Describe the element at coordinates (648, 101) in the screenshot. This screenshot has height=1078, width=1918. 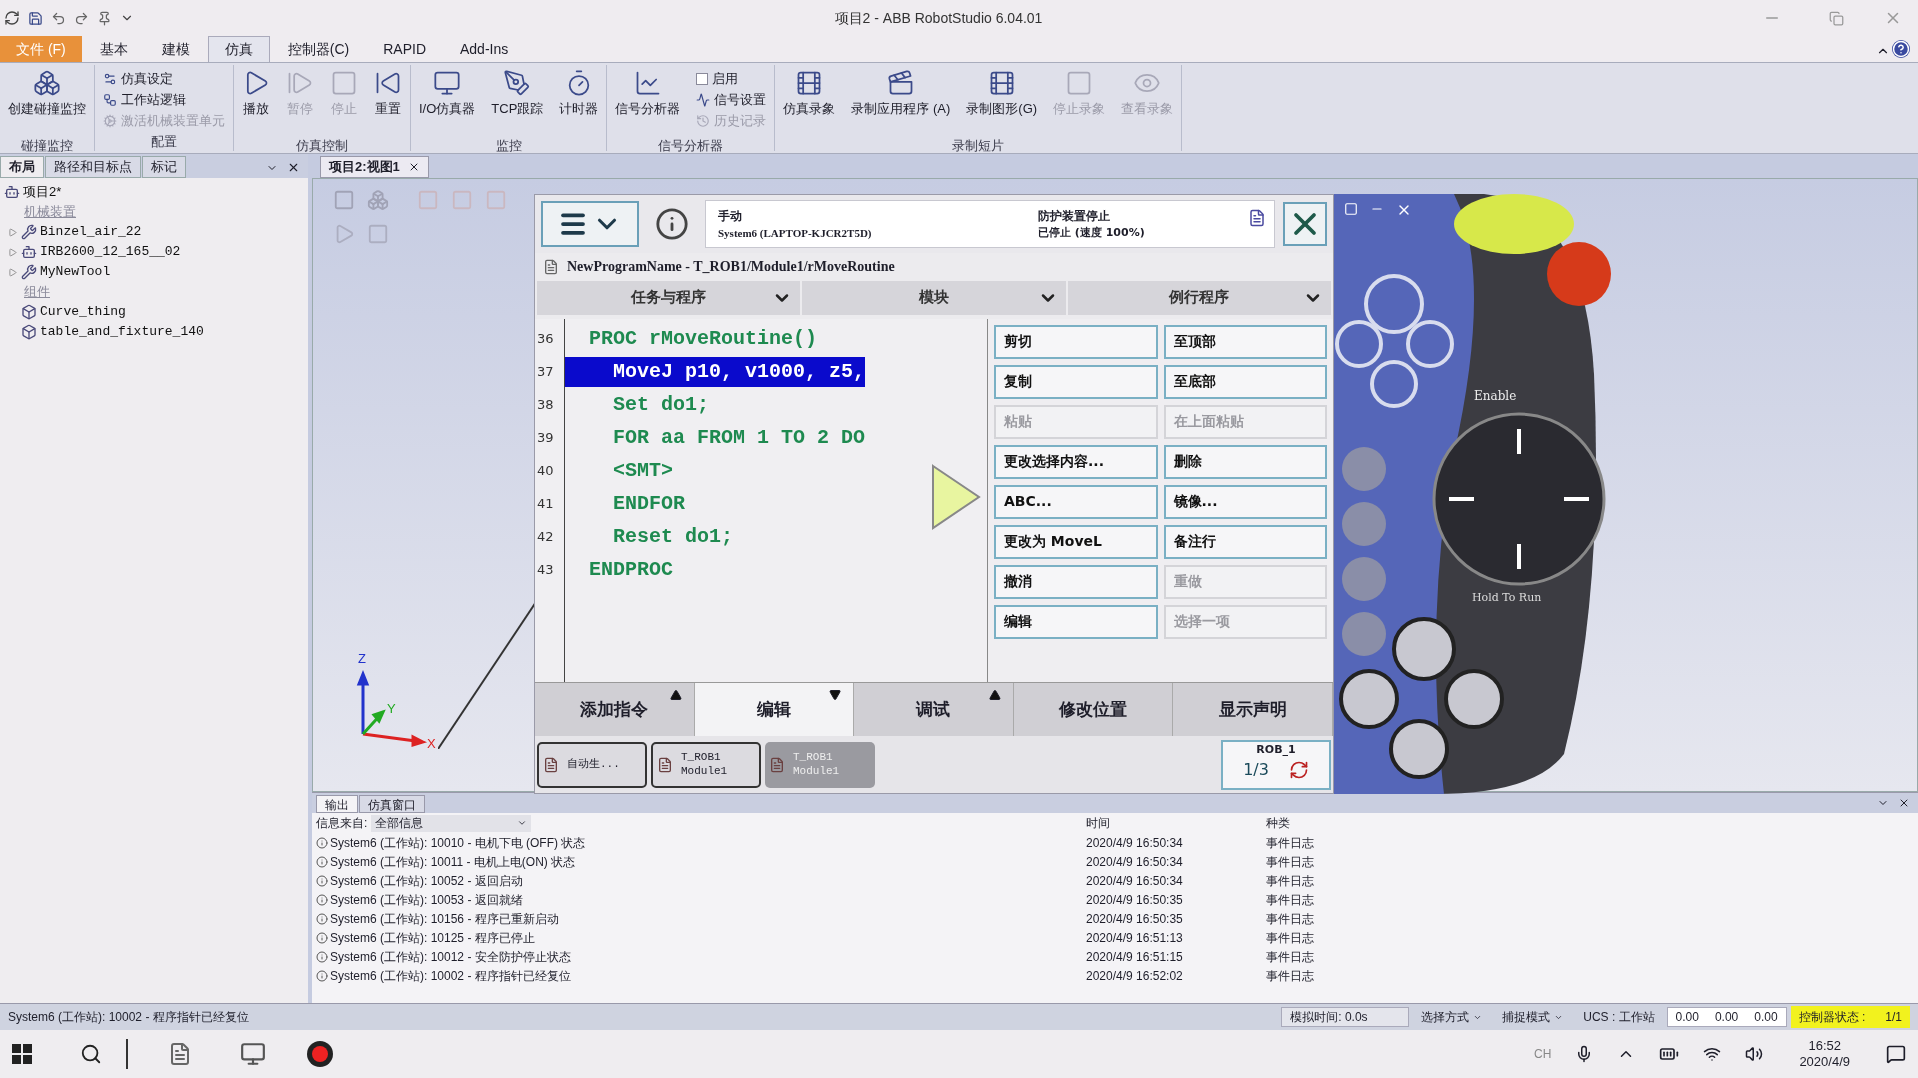
I see `ribbon-button: 信号分析器` at that location.